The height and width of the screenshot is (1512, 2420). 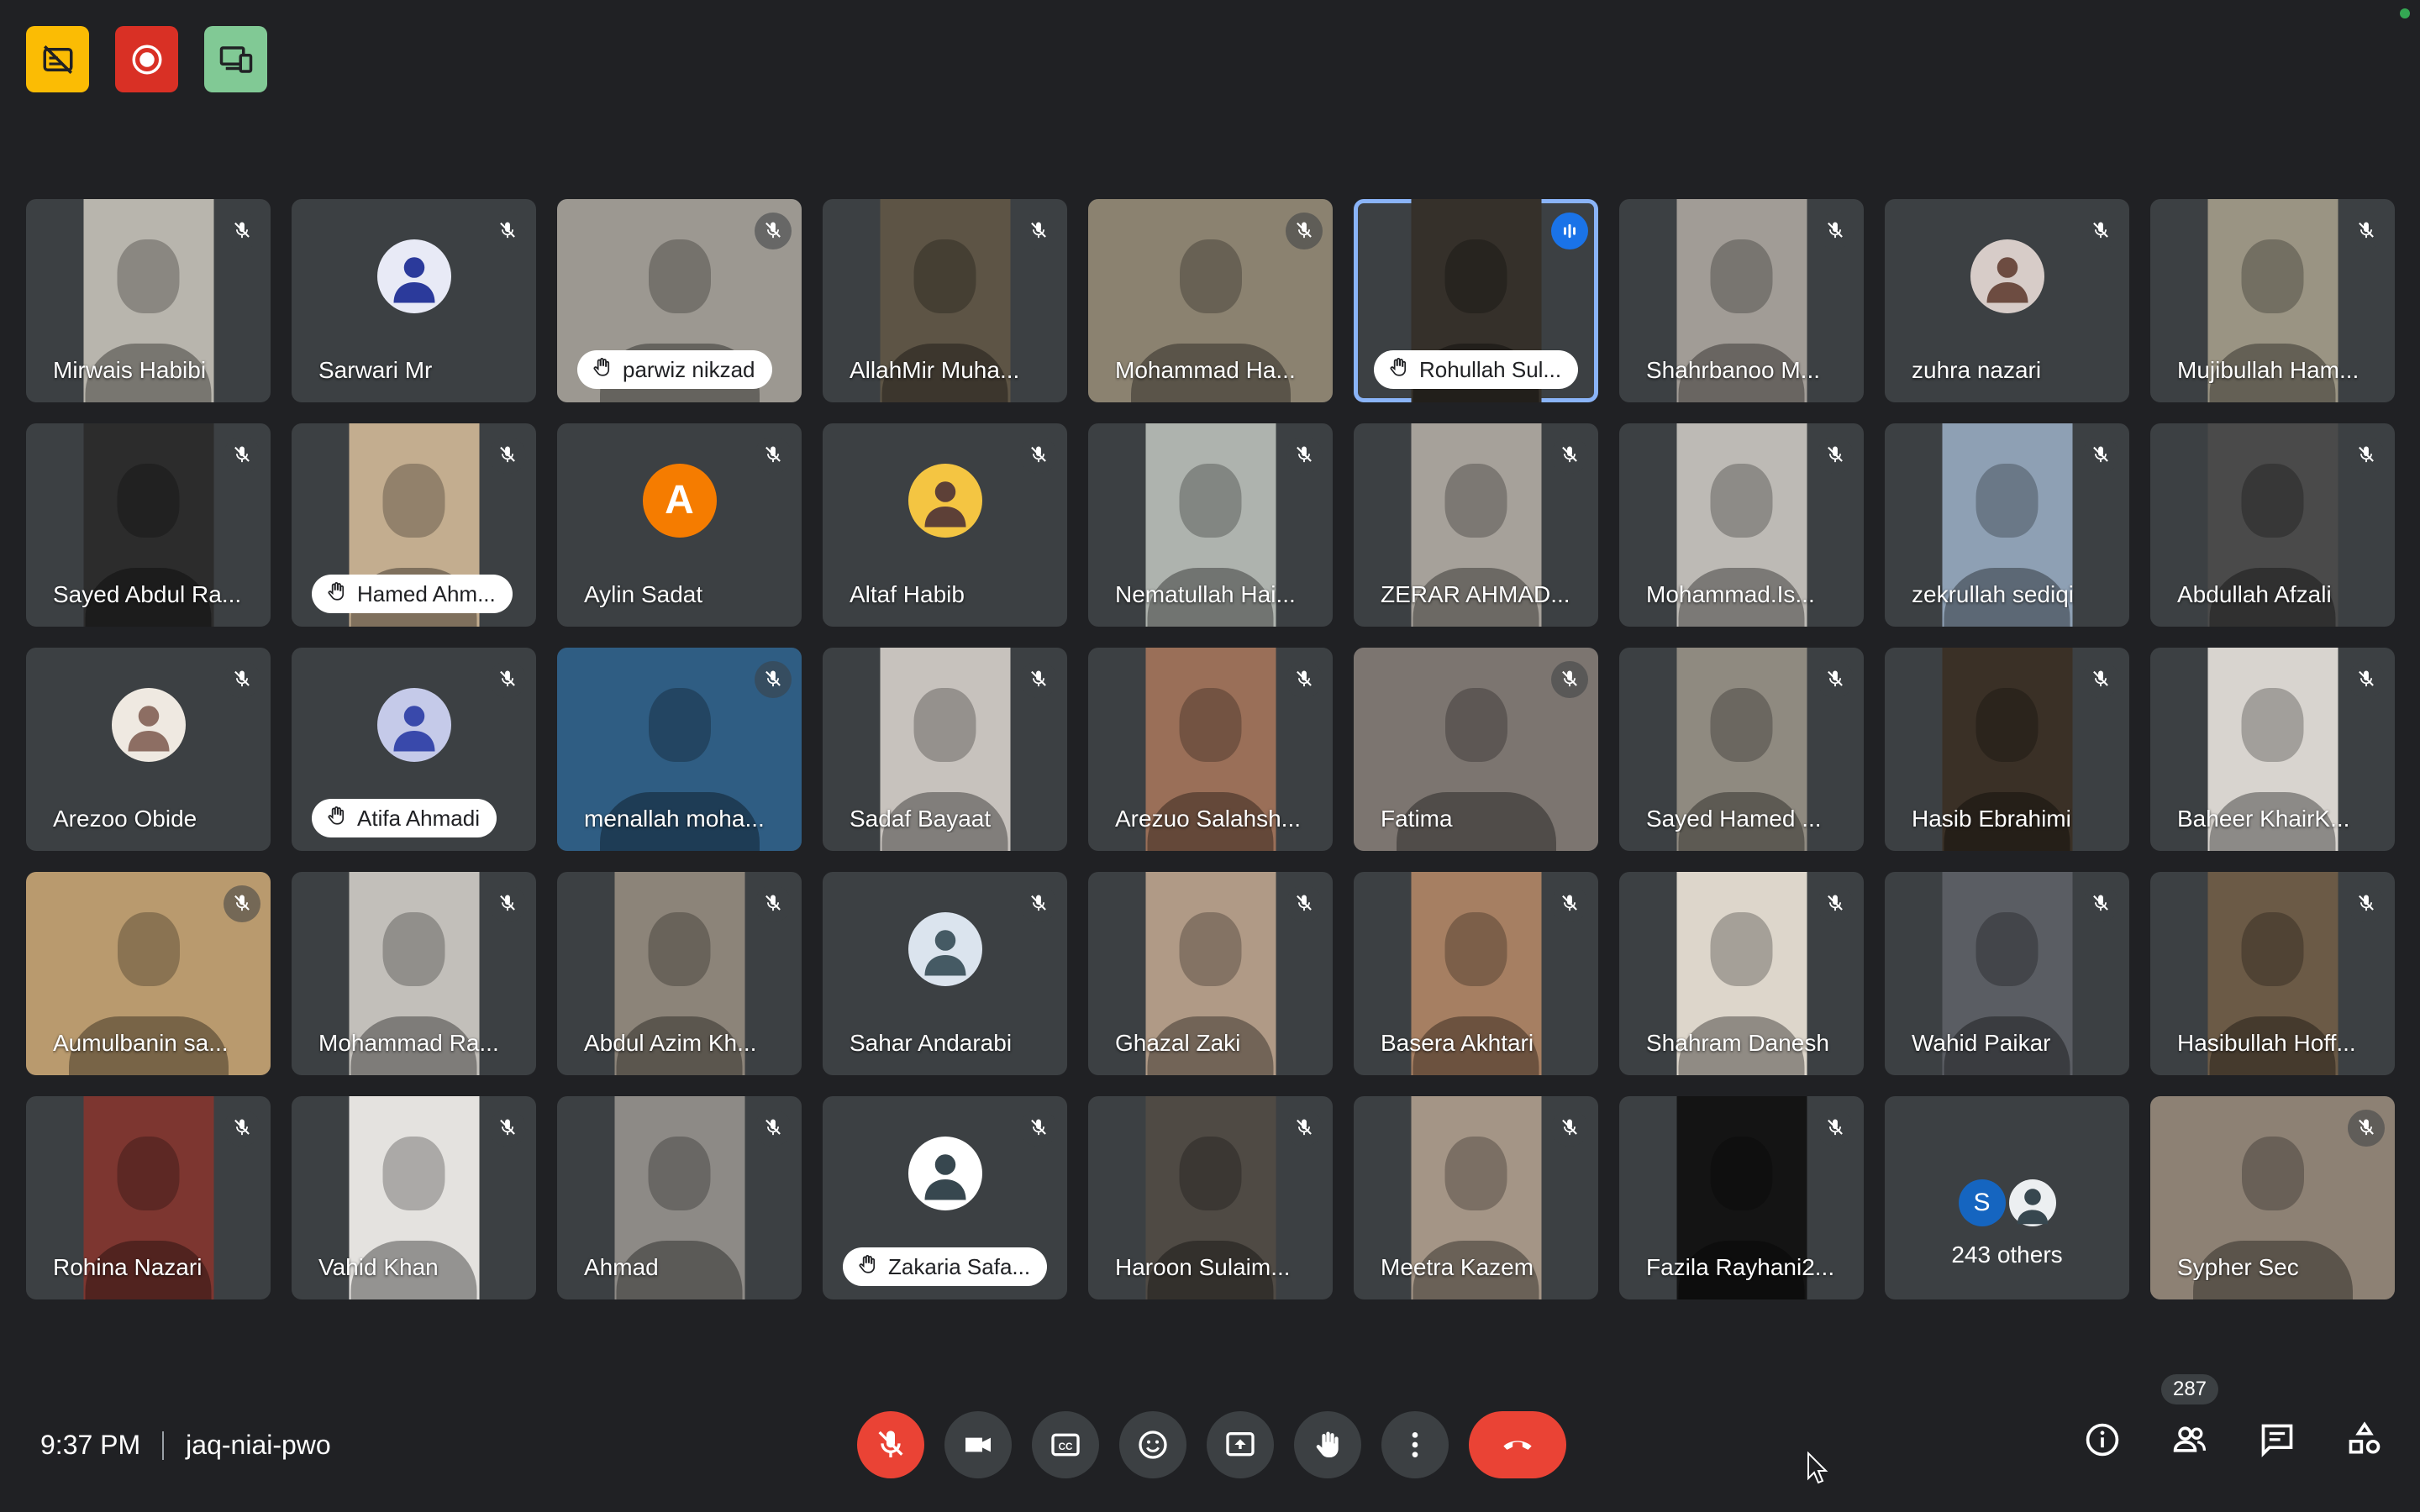 I want to click on participant-tile: zuhra nazari, so click(x=2007, y=300).